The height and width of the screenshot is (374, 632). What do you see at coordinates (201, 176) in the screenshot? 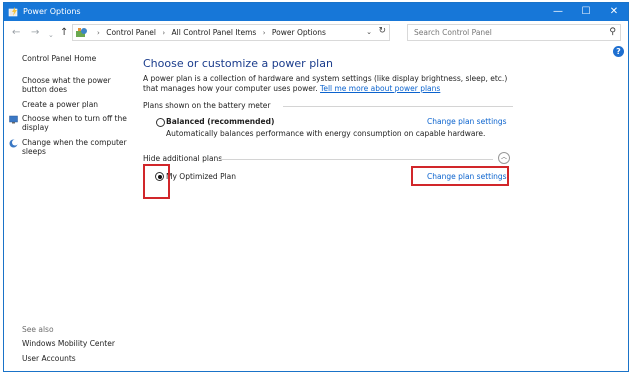
I see `optimized-plan-name: My Optimized Plan` at bounding box center [201, 176].